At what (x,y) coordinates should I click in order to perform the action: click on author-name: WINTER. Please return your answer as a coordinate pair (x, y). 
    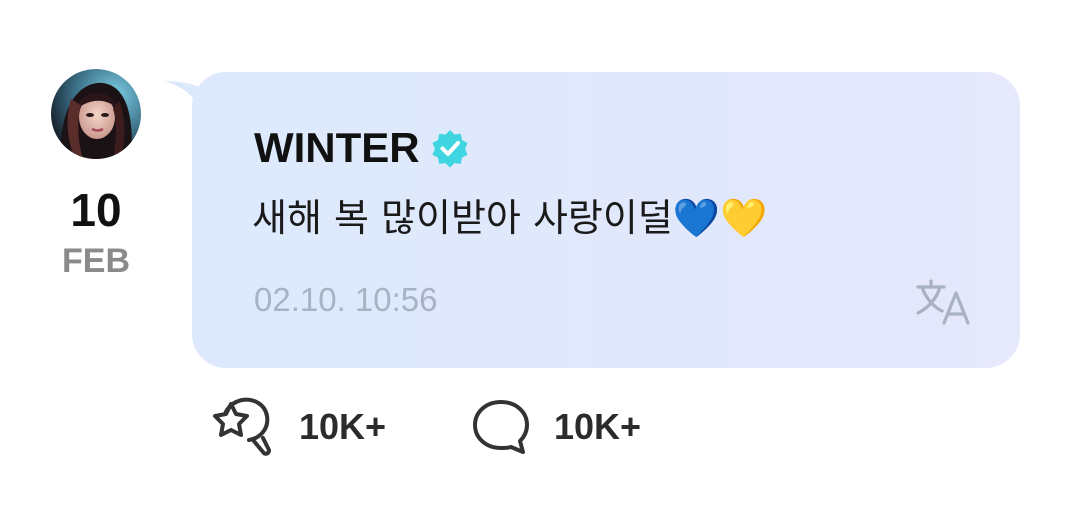
    Looking at the image, I should click on (337, 148).